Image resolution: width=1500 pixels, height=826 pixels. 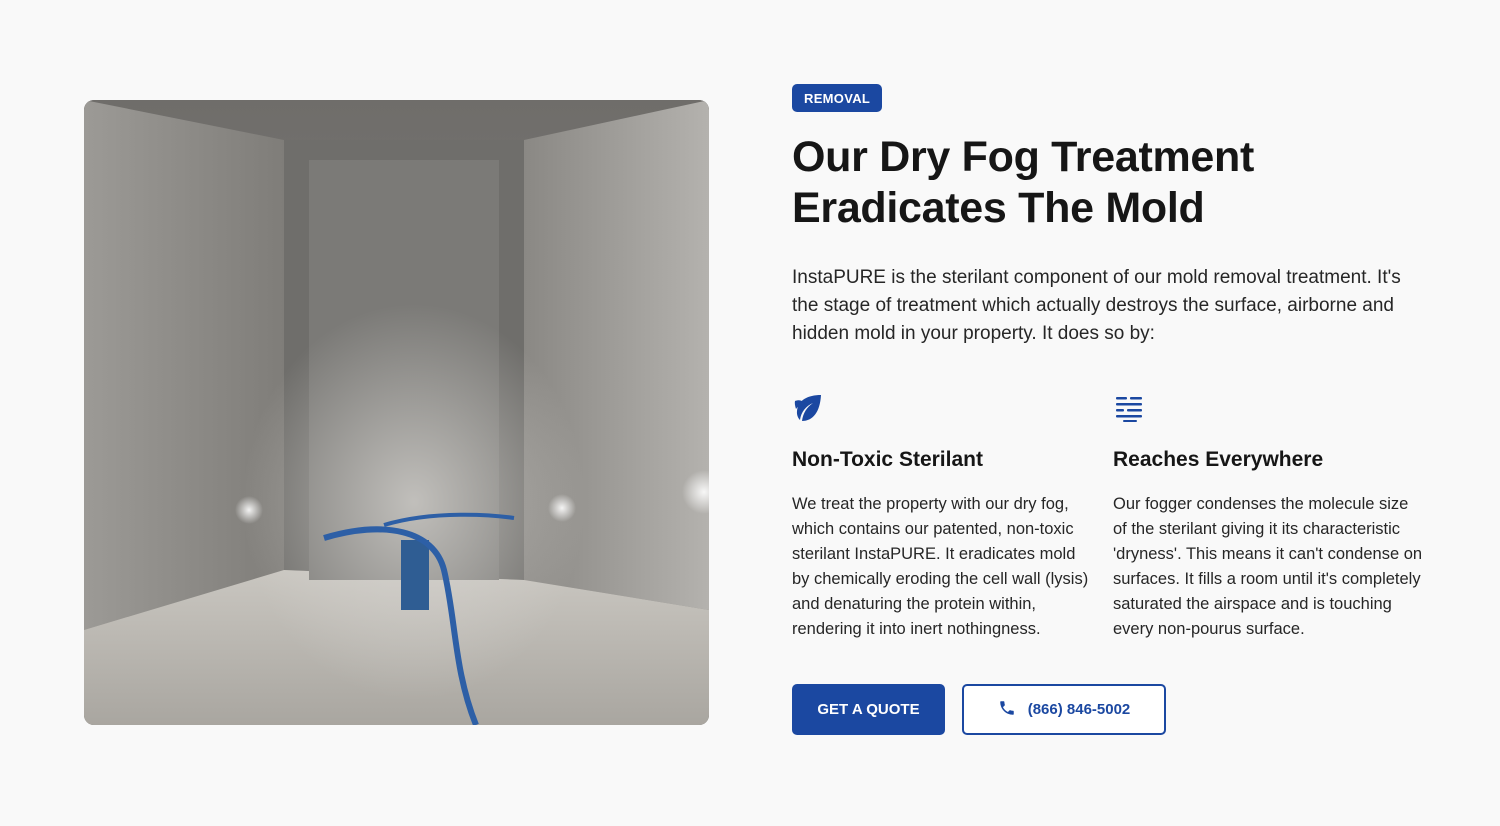 I want to click on phone-number: (866) 846-5002, so click(x=1079, y=709).